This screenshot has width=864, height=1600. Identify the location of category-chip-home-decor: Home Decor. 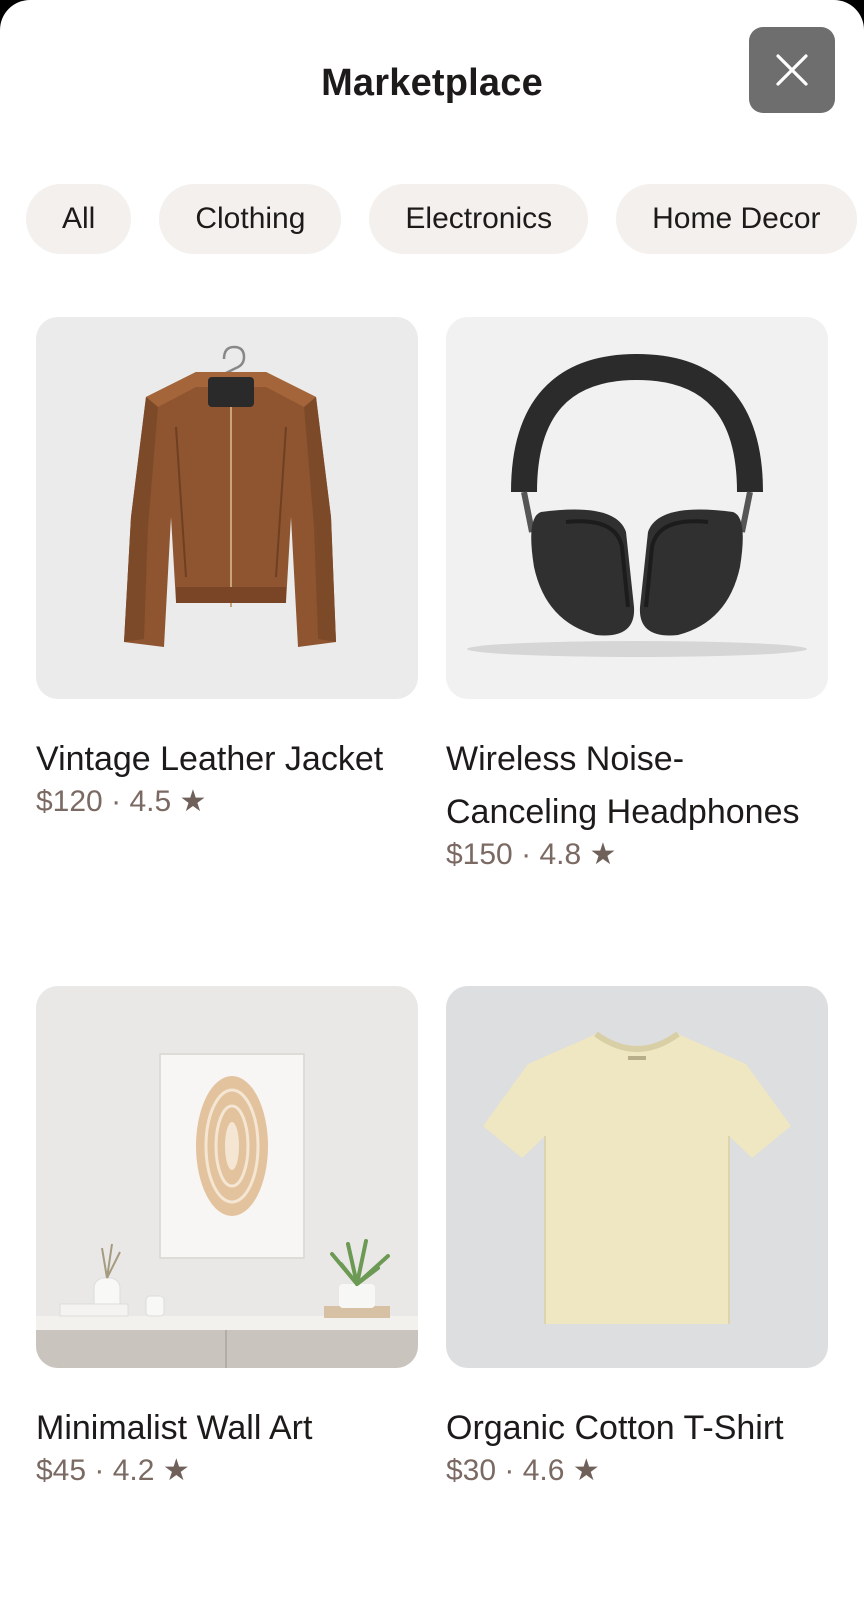
(736, 219).